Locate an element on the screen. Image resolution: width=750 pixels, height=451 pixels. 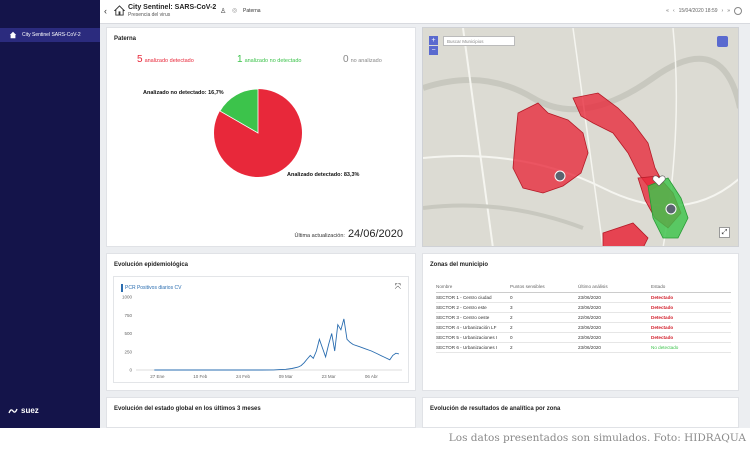
datetime: 15/04/2020 18:59 is located at coordinates (698, 11).